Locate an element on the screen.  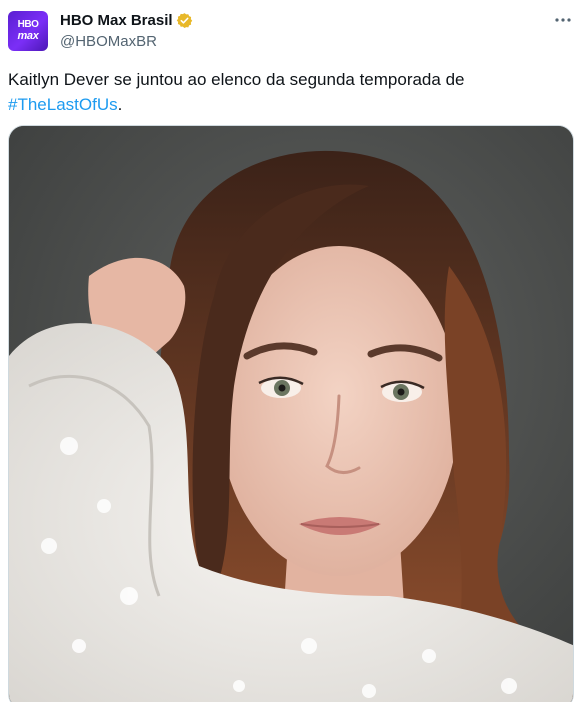
author-handle: @HBOMaxBR is located at coordinates (108, 41).